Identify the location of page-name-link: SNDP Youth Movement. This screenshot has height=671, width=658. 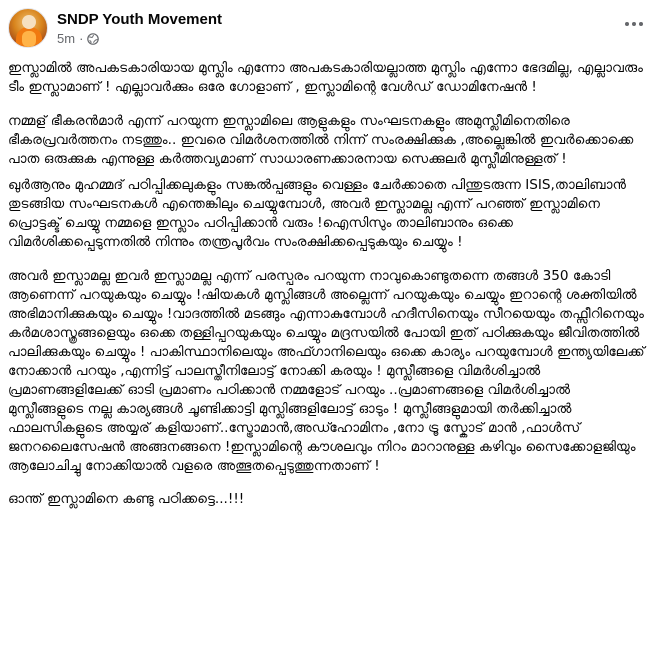
(139, 19).